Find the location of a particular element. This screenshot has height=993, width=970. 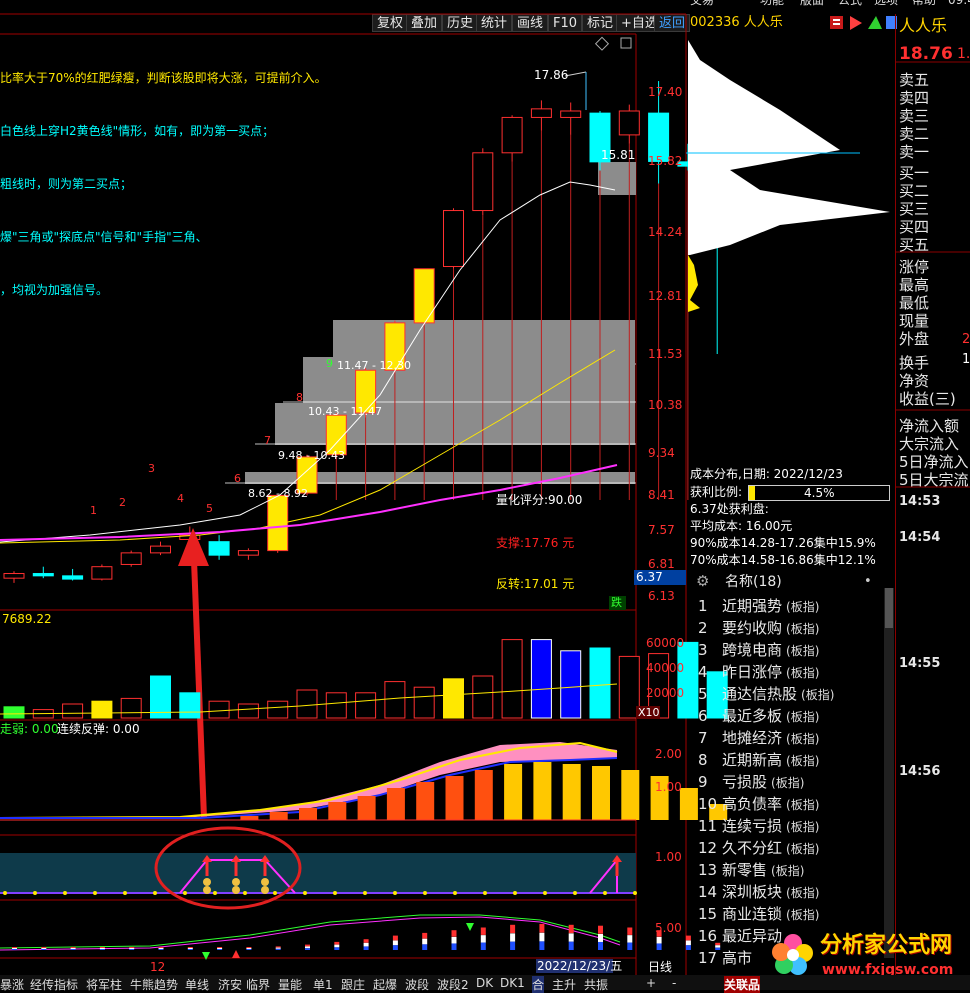

block-list-item: 15 商业连锁 (板指) is located at coordinates (794, 914).